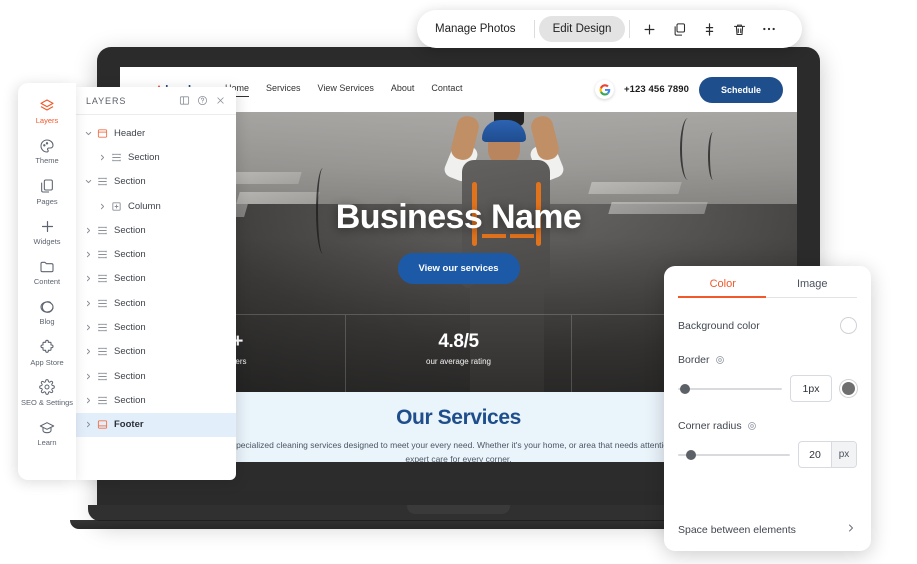 Image resolution: width=917 pixels, height=564 pixels. I want to click on border-width-slider, so click(730, 389).